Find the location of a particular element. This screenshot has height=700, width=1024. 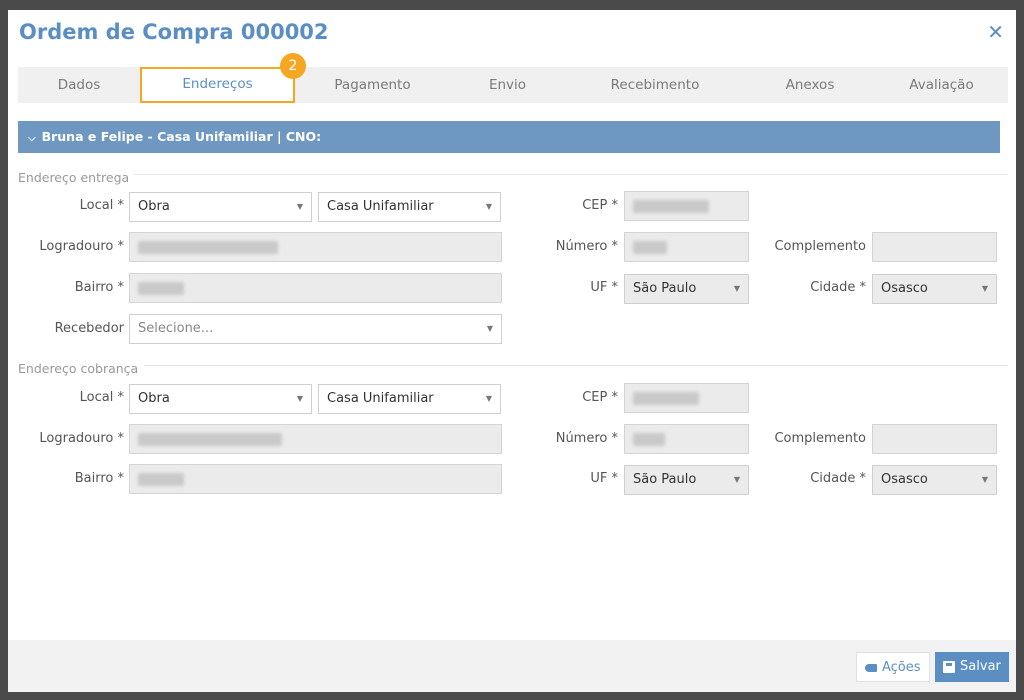

numero-field is located at coordinates (686, 247).